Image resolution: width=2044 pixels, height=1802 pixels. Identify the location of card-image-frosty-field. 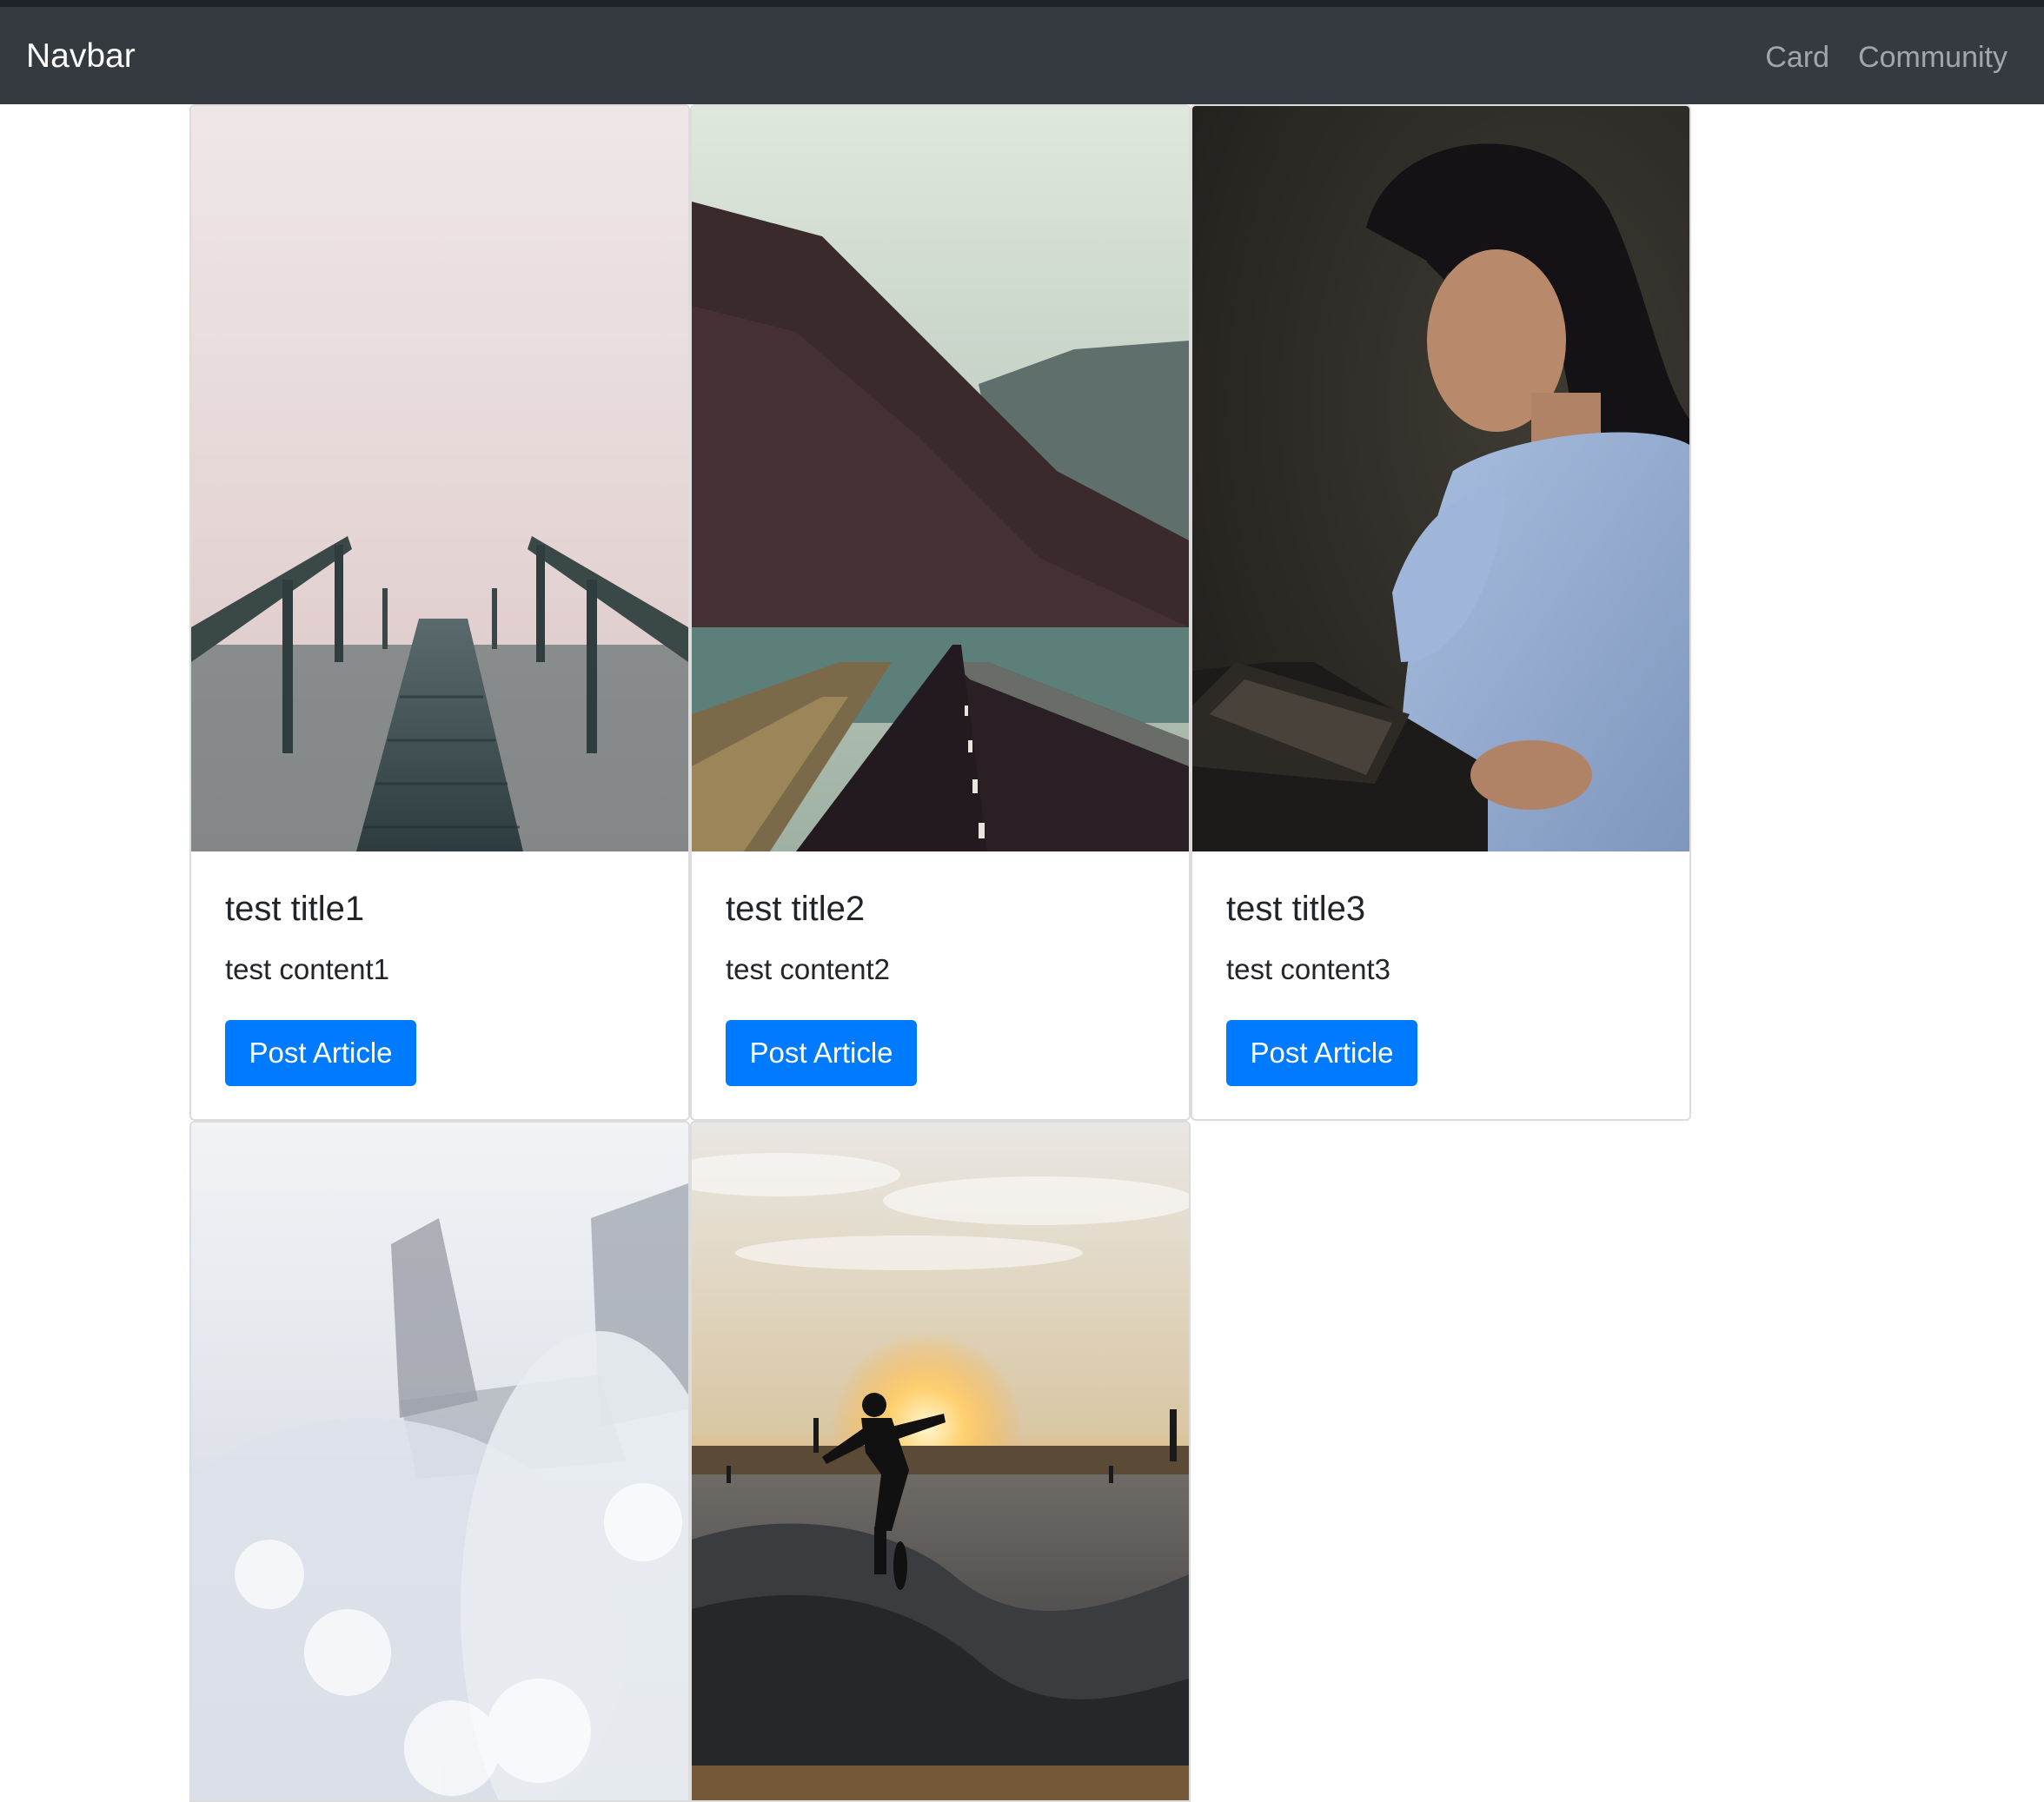
(439, 1461).